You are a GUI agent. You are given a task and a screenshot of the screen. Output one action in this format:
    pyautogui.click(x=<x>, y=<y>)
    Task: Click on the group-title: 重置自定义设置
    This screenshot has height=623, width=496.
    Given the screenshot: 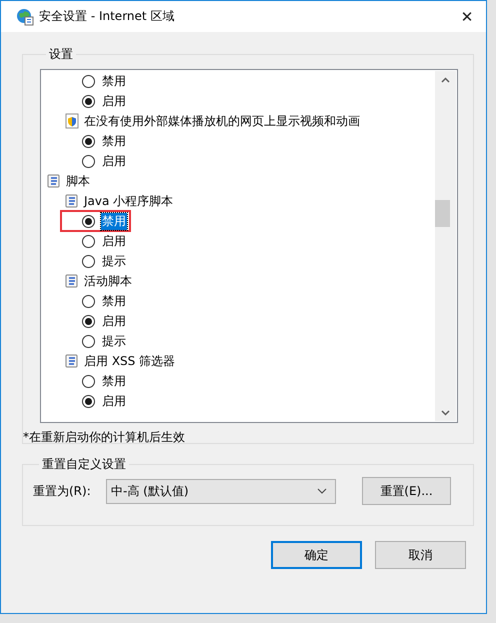 What is the action you would take?
    pyautogui.click(x=84, y=464)
    